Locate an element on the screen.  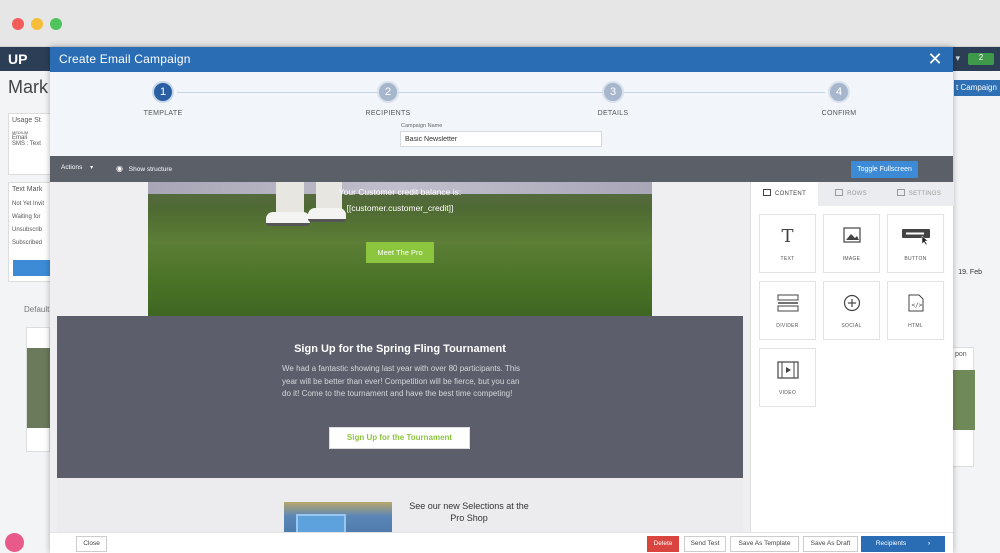
save-as-template-button: Save As Template is located at coordinates (764, 544).